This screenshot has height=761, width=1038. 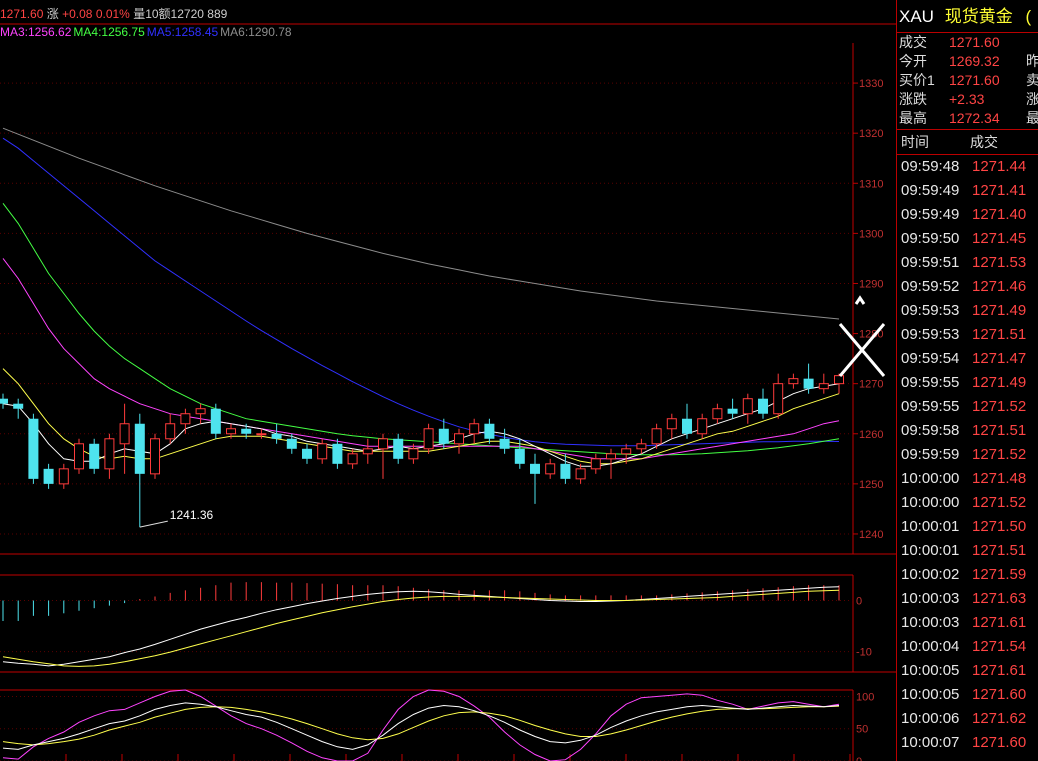 I want to click on quote-stat-value: 1269.32, so click(x=974, y=61).